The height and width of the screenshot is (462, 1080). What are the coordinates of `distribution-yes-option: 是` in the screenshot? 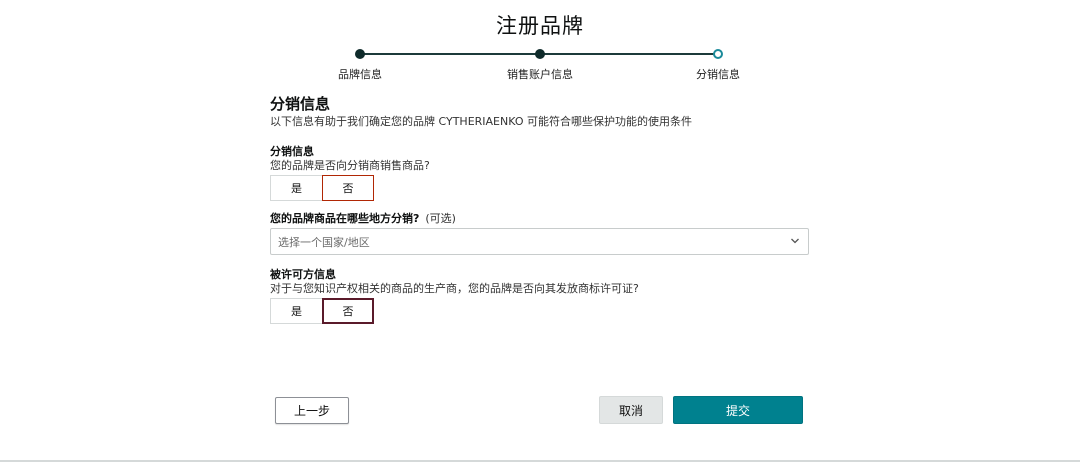 It's located at (296, 188).